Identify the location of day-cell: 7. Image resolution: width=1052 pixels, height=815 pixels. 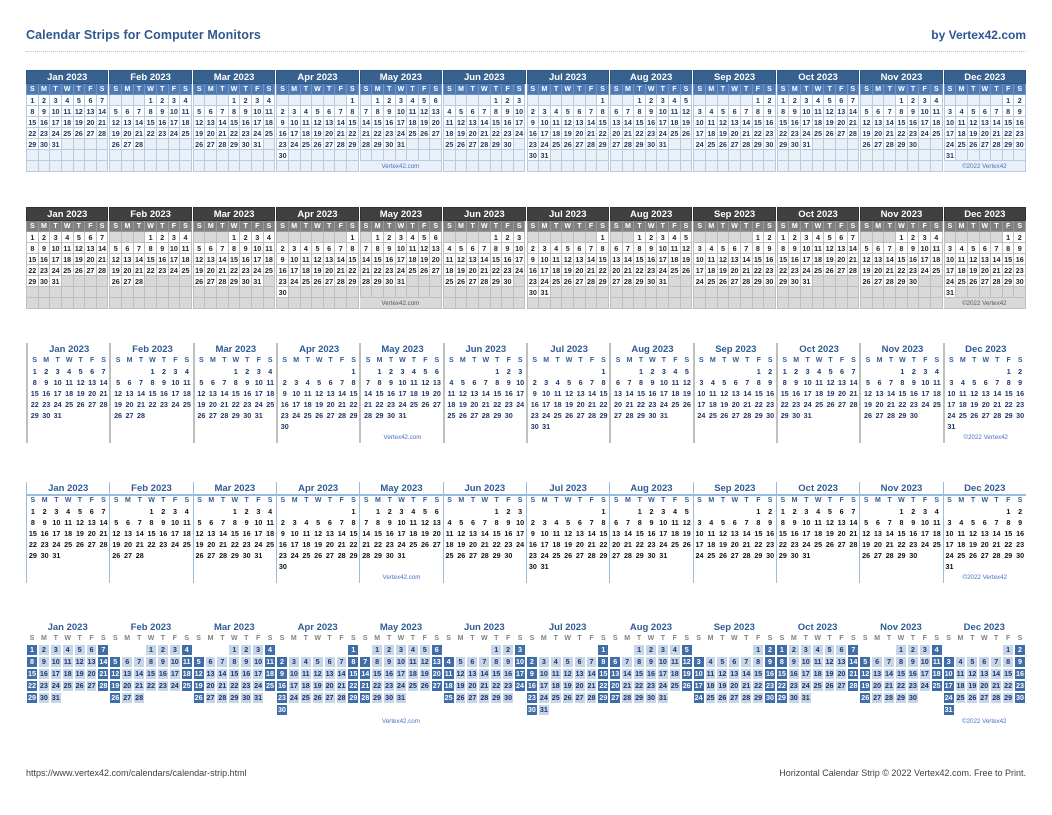
(747, 522).